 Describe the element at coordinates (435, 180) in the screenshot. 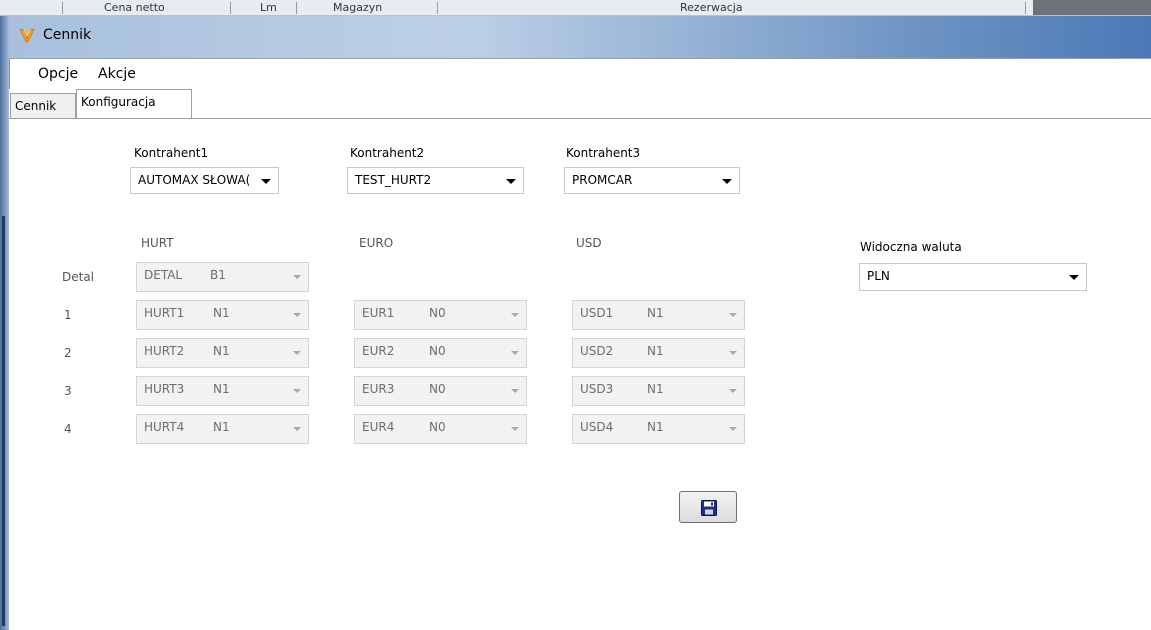

I see `kontrahent2-combo: TEST_HURT2` at that location.